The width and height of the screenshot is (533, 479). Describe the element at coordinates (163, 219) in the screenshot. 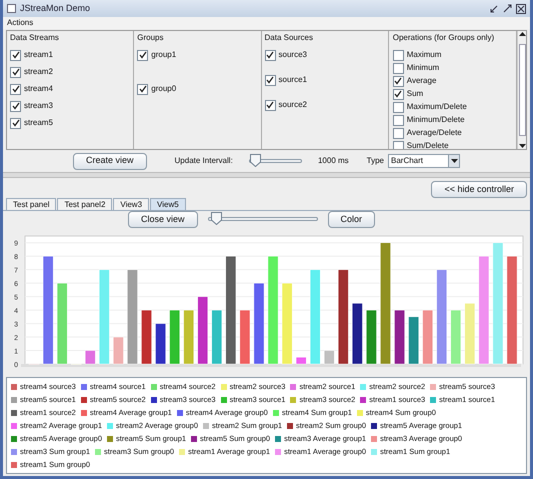

I see `close-view-button: Close view` at that location.